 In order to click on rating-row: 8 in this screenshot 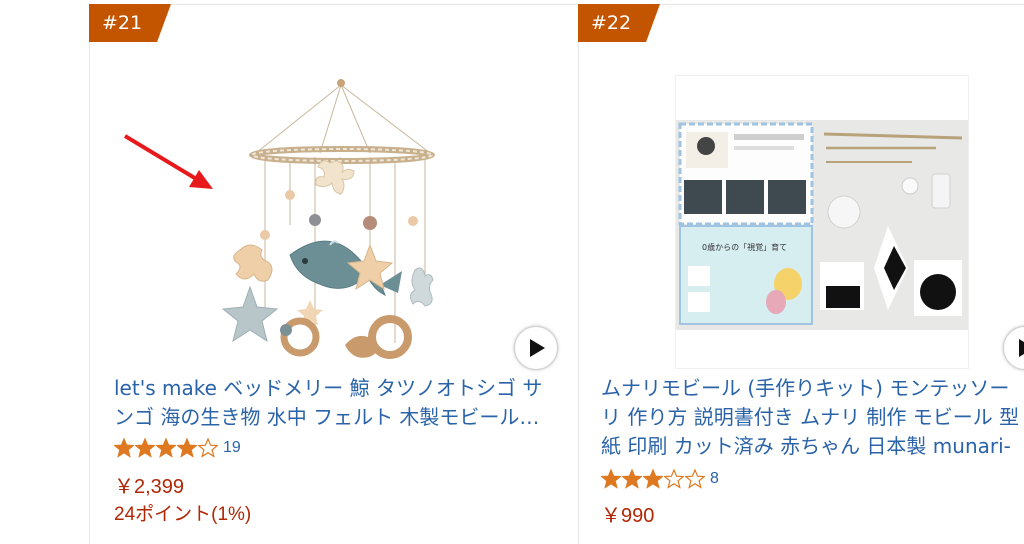, I will do `click(660, 479)`.